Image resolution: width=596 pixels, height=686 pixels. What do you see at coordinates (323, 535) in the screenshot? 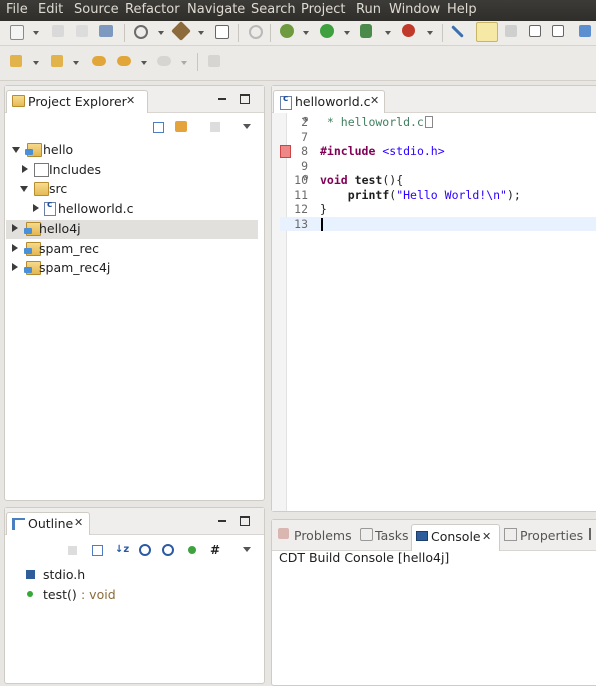
I see `tab-problems: Problems` at bounding box center [323, 535].